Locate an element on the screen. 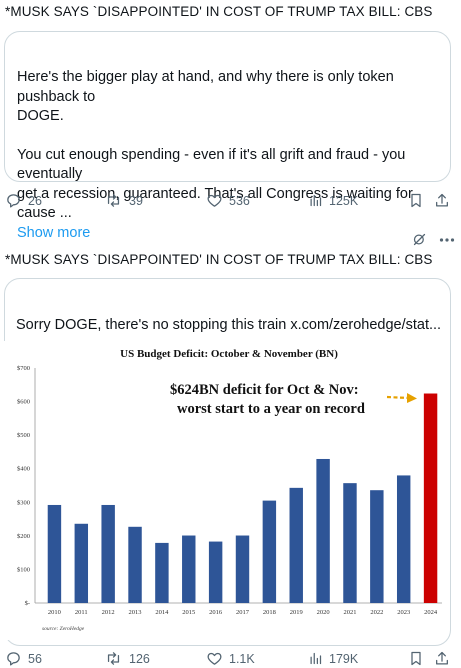  bar-2024 is located at coordinates (430, 498).